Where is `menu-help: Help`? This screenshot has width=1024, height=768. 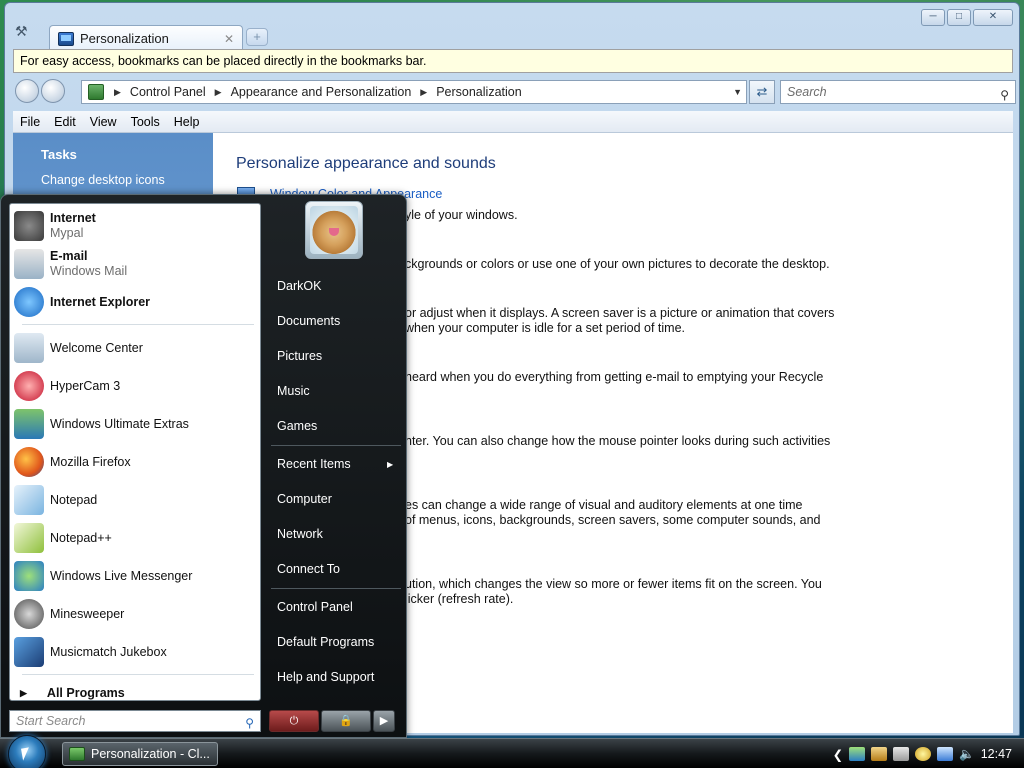 menu-help: Help is located at coordinates (187, 122).